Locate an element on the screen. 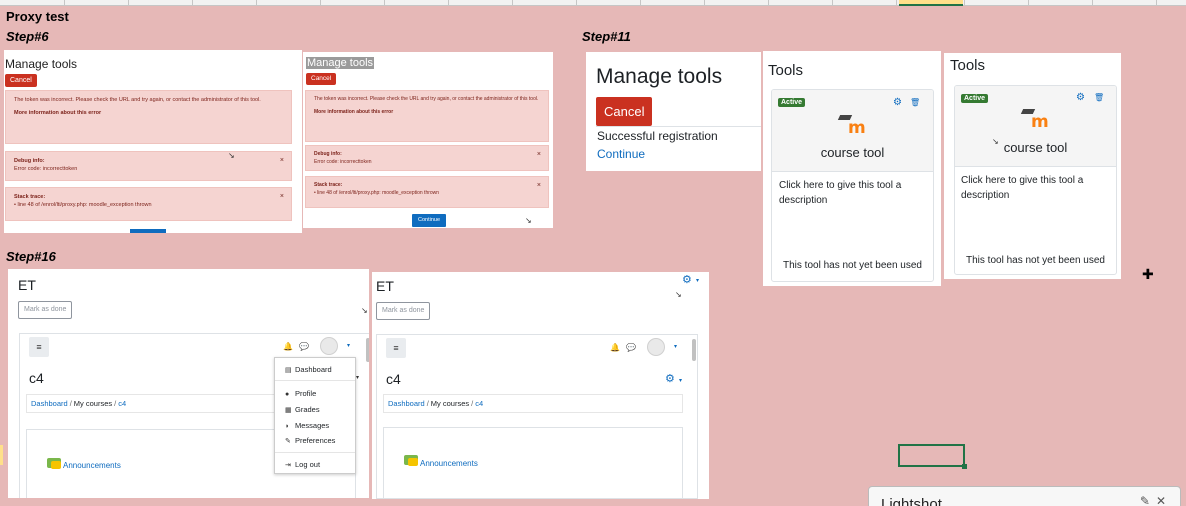 The height and width of the screenshot is (506, 1186). menu-item-logout: ⇥ Log out is located at coordinates (302, 464).